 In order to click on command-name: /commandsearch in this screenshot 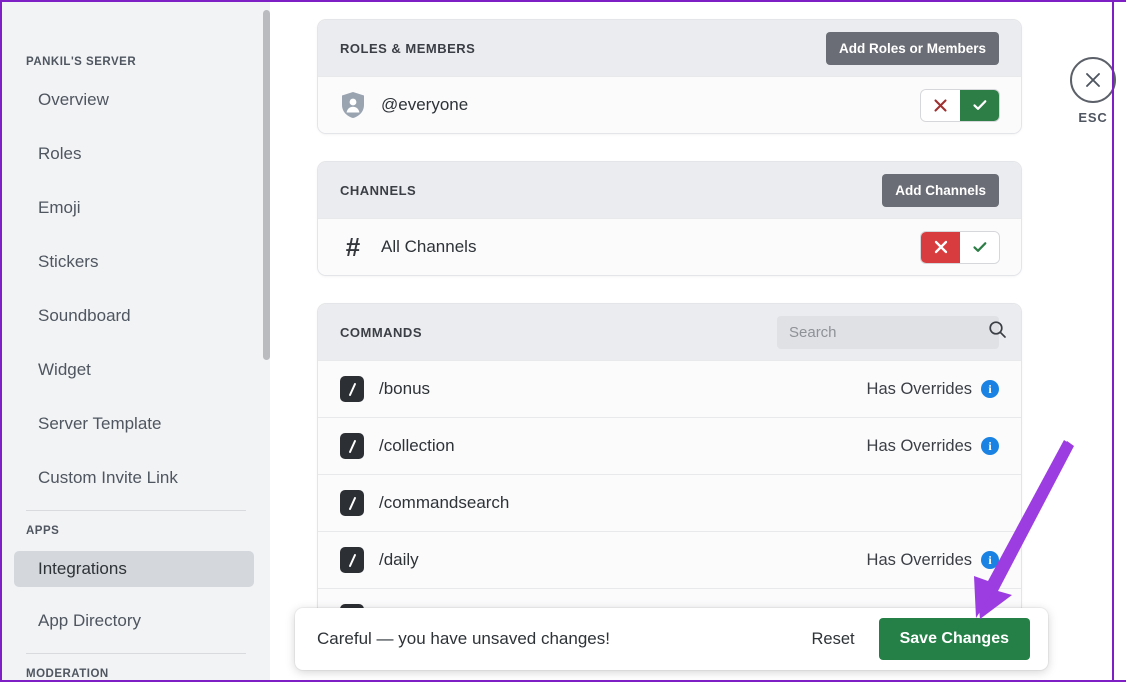, I will do `click(444, 502)`.